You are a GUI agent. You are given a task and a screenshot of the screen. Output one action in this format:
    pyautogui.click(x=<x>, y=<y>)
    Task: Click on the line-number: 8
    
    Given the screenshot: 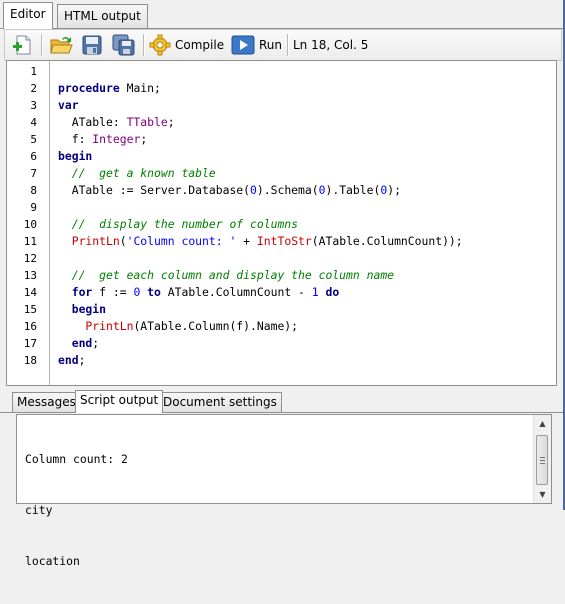 What is the action you would take?
    pyautogui.click(x=33, y=190)
    